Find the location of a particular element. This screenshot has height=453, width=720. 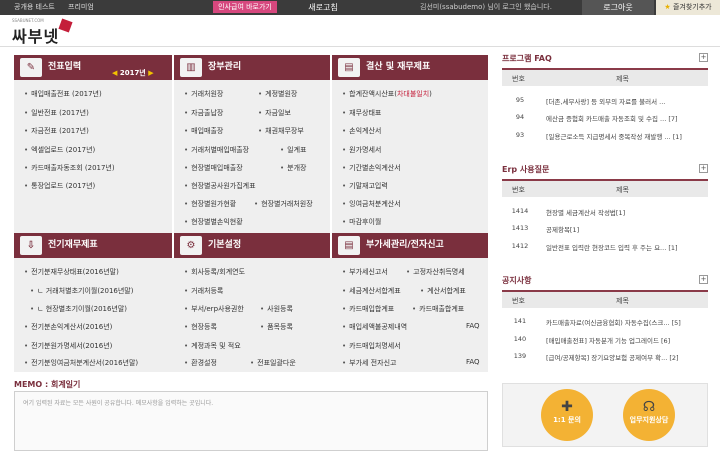

logo: SSABUNET.COM 싸부넷 is located at coordinates (42, 32).